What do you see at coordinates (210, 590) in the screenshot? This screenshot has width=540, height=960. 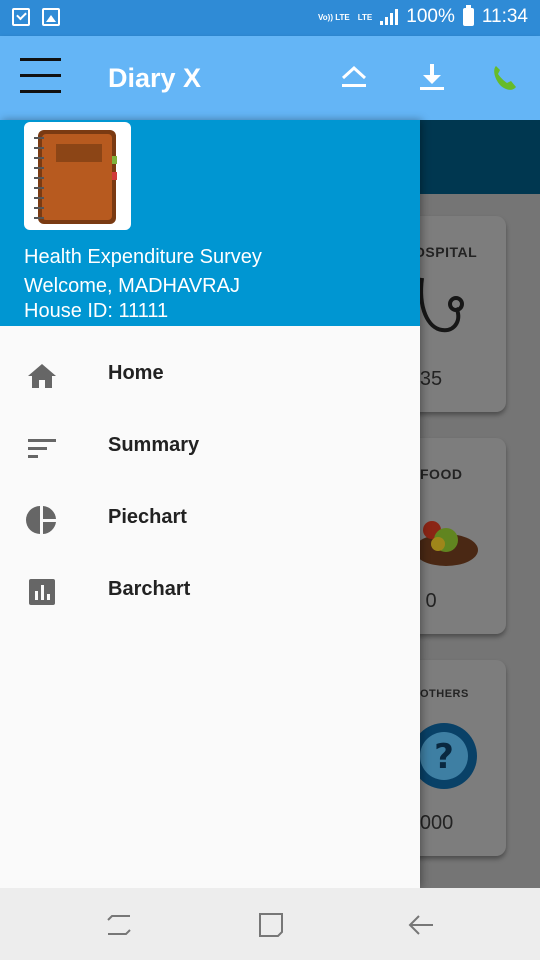 I see `drawer-item-barchart: Barchart` at bounding box center [210, 590].